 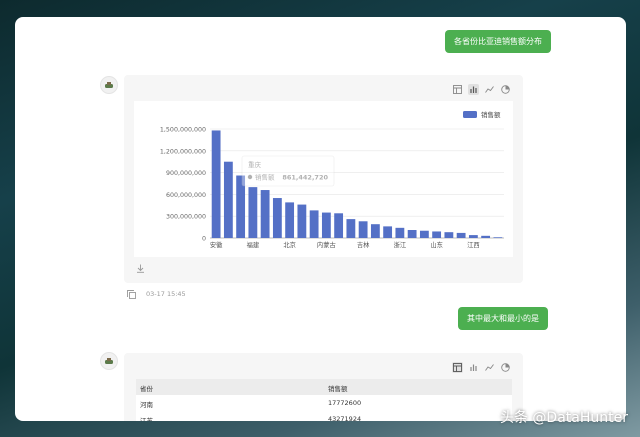 I want to click on y-tick-label: 300,000,000, so click(x=186, y=217).